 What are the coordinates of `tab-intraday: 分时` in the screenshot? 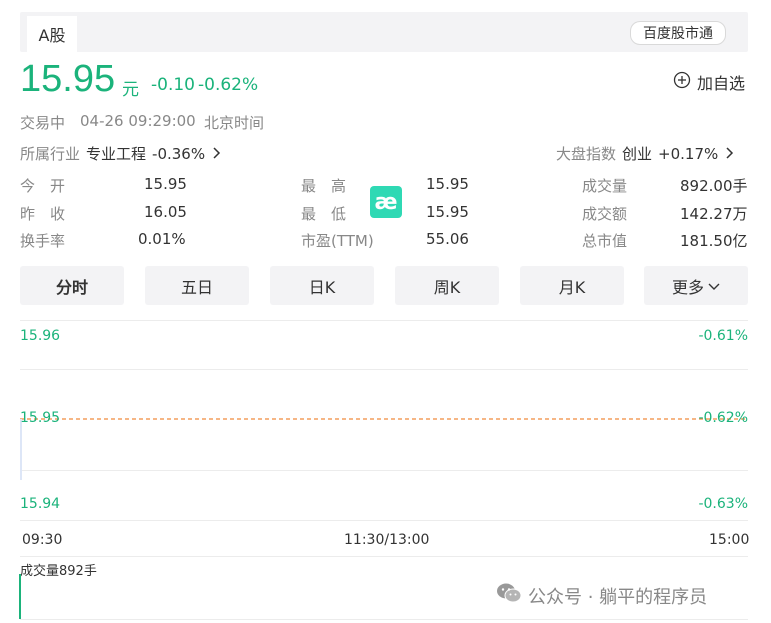 It's located at (72, 285).